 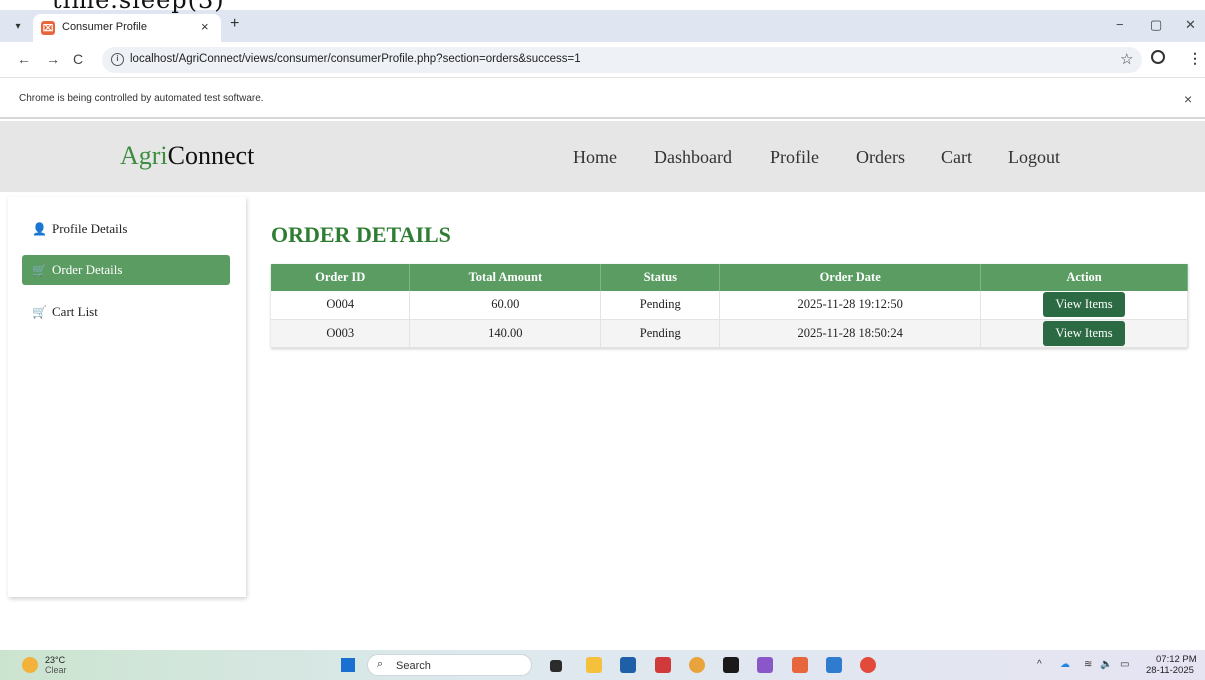 I want to click on nav-profile: Profile, so click(x=794, y=157).